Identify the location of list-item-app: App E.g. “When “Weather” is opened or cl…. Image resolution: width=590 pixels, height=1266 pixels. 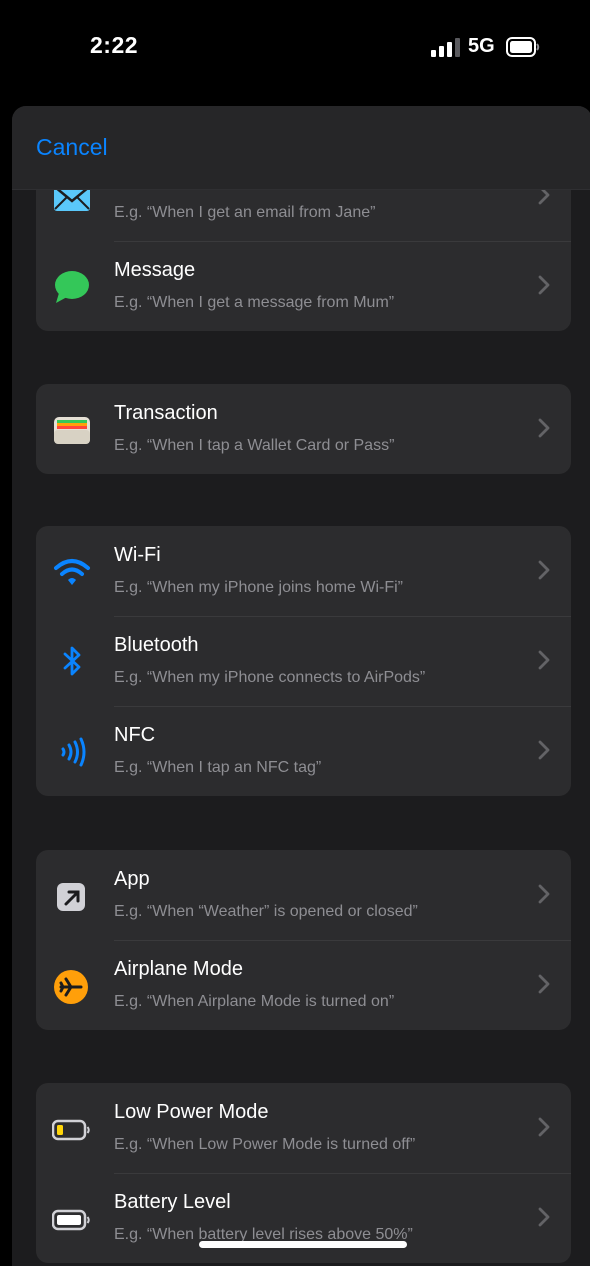
(303, 895).